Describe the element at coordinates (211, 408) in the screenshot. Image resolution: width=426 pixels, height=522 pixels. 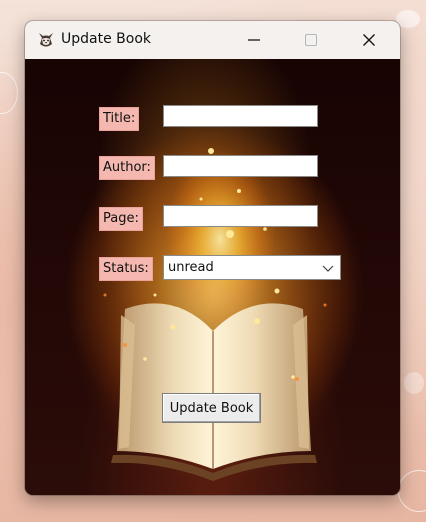
I see `update-book-button: Update Book` at that location.